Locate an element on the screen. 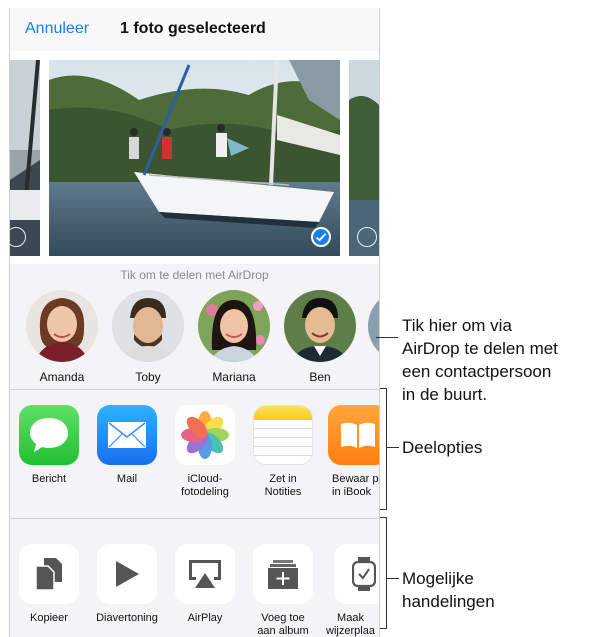 The width and height of the screenshot is (600, 637). share-icloud-photo-sharing: iCloud- fotodeling is located at coordinates (205, 452).